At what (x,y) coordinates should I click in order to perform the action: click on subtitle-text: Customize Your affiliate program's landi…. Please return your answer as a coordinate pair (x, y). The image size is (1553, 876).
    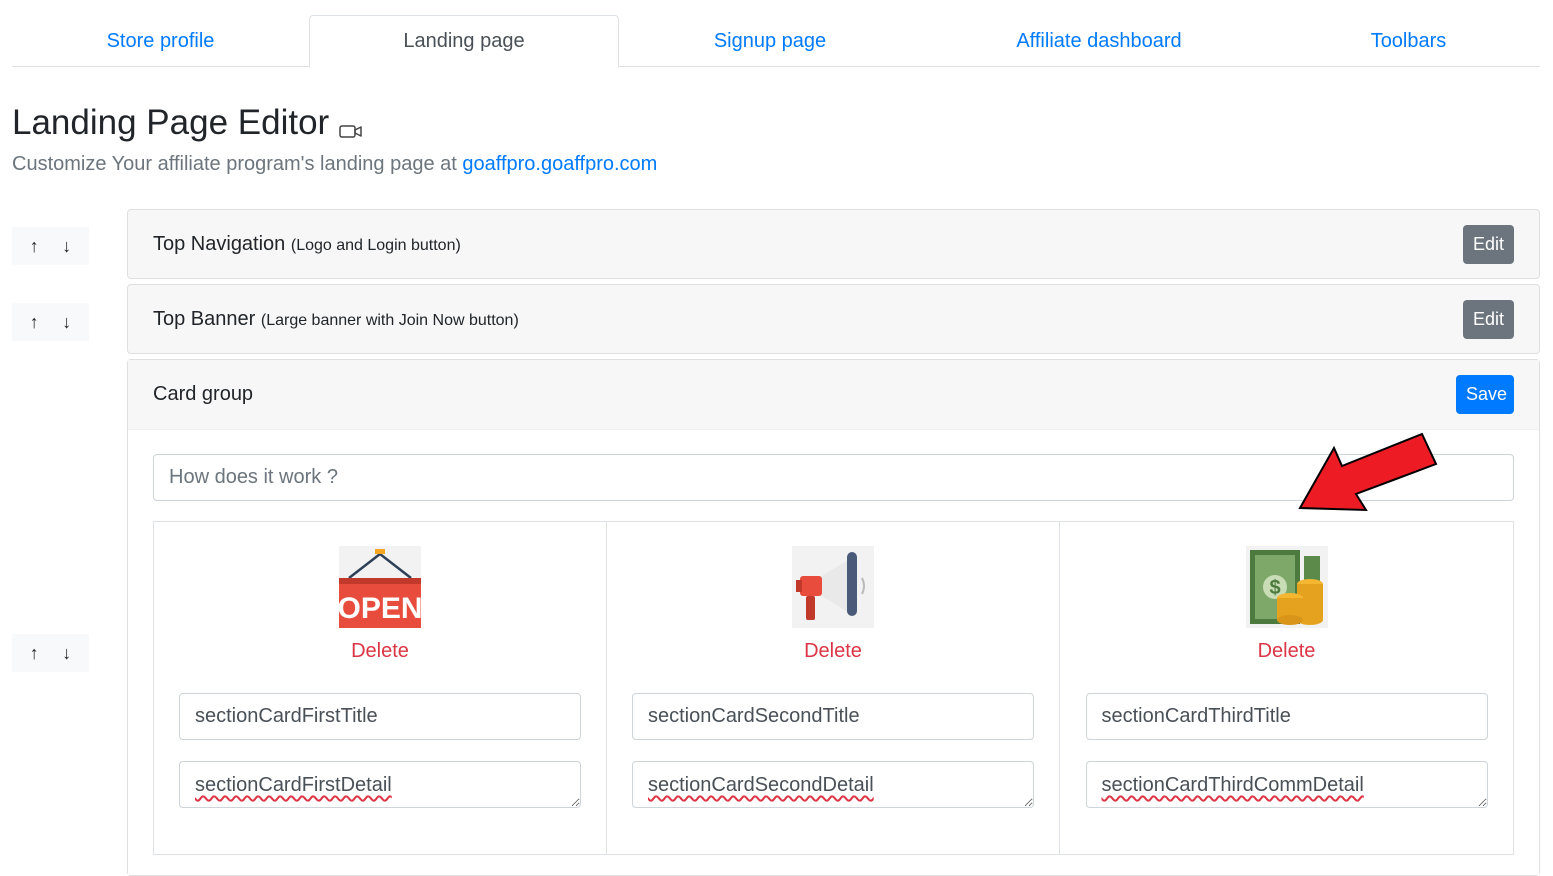
    Looking at the image, I should click on (237, 164).